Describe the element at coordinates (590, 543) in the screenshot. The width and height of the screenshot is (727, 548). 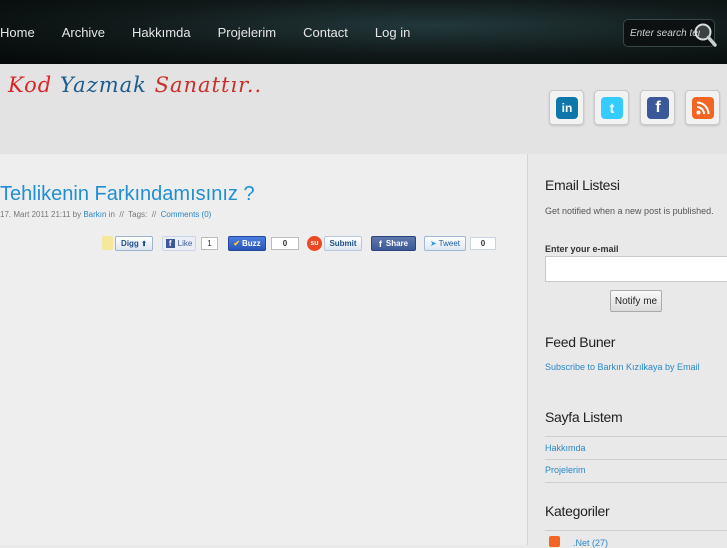
I see `category-link-net: .Net (27)` at that location.